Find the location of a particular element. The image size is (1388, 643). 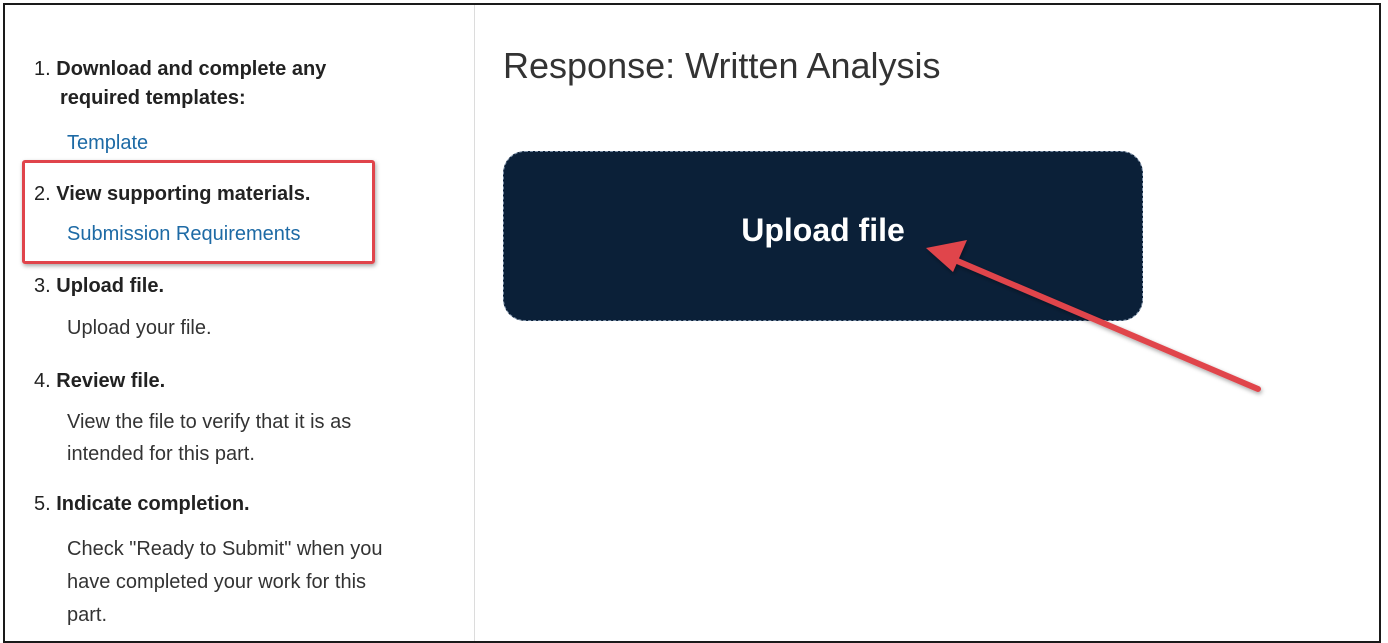

step-number: 5. is located at coordinates (42, 504).